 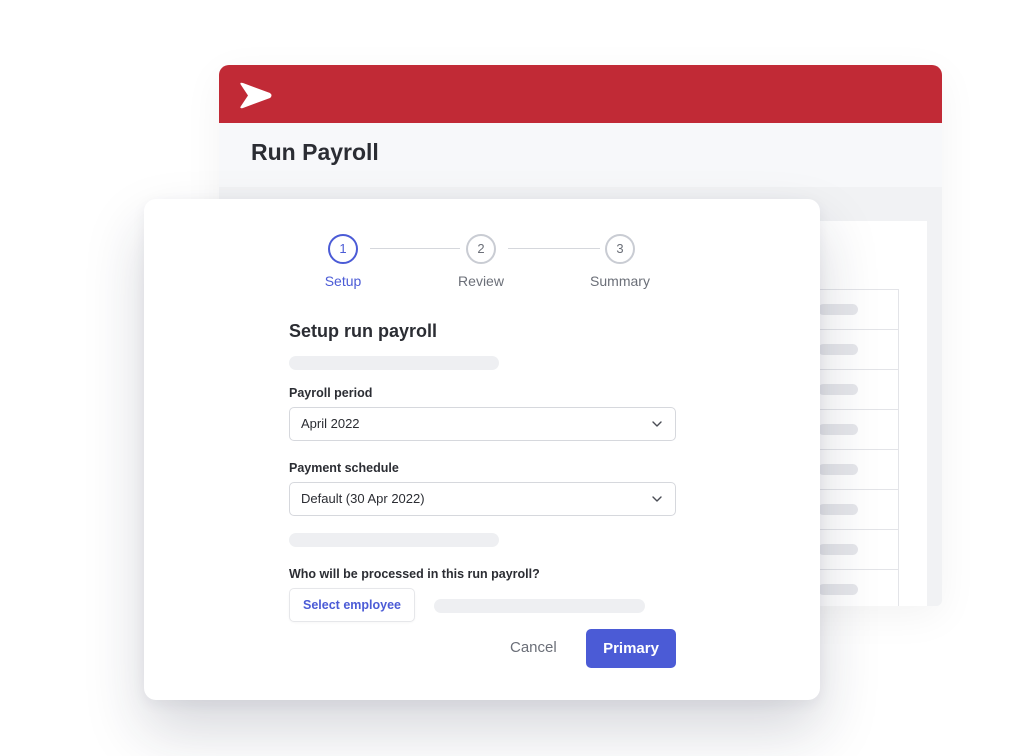 I want to click on select-employee-button: Select employee, so click(x=352, y=605).